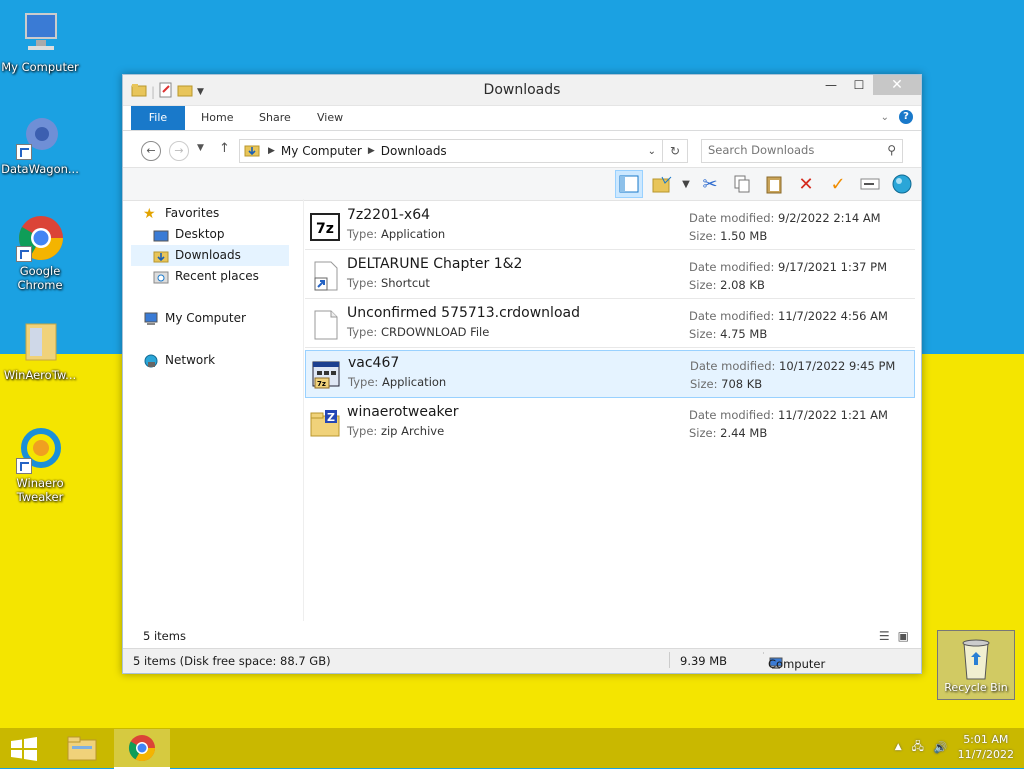 Image resolution: width=1024 pixels, height=769 pixels. I want to click on winaero-icon, so click(40, 450).